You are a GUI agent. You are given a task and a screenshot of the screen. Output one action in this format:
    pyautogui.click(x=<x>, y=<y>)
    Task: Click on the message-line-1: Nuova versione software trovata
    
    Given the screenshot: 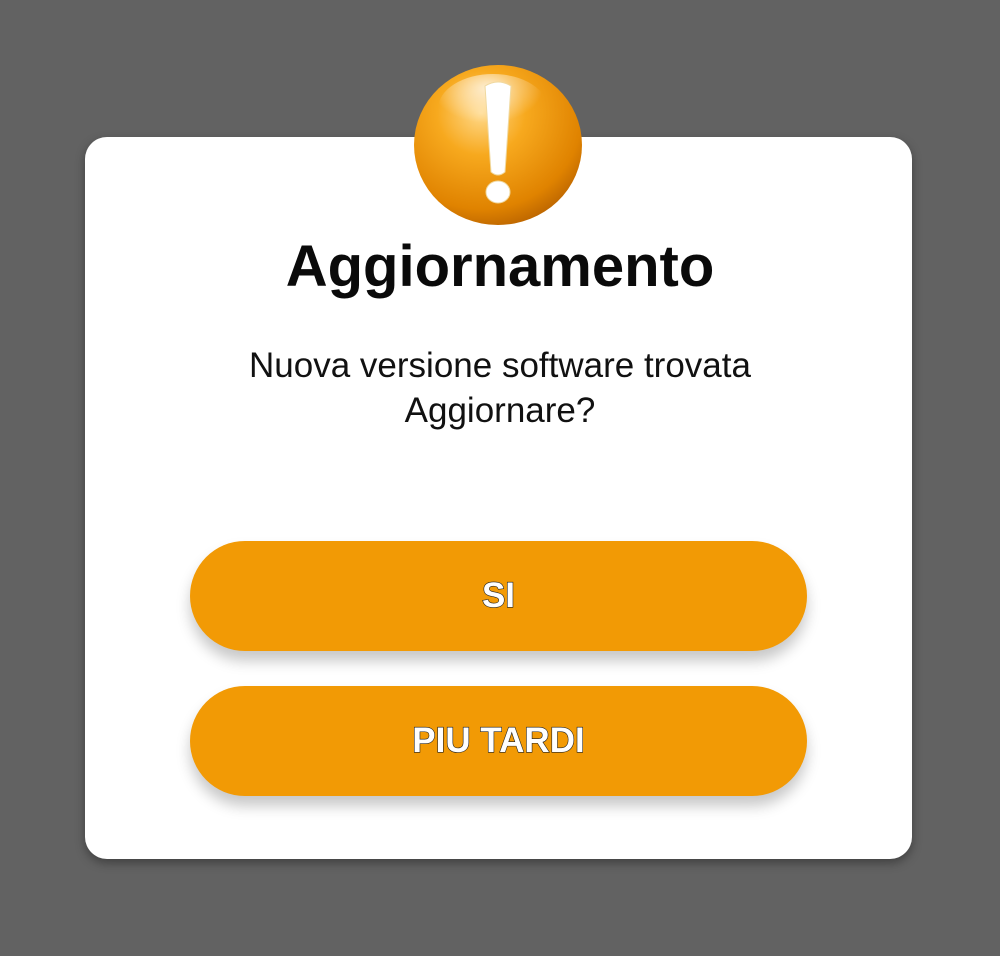 What is the action you would take?
    pyautogui.click(x=500, y=365)
    